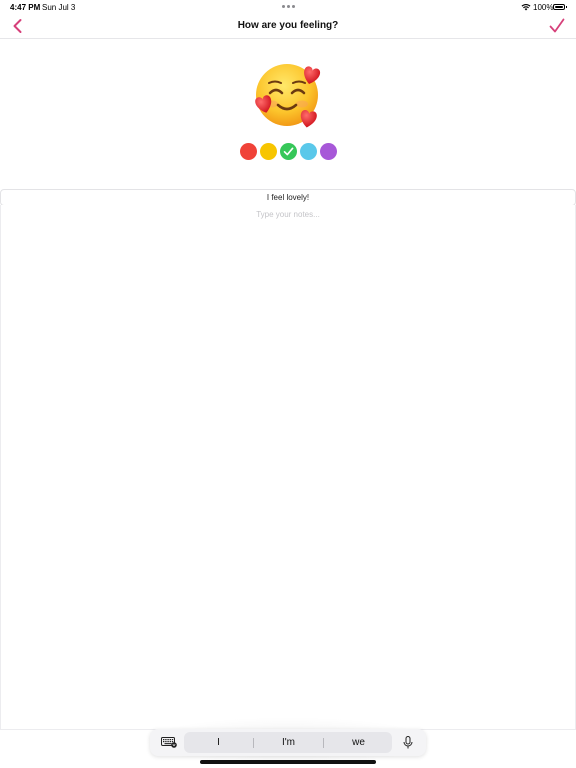  I want to click on multitasking-dots-icon, so click(288, 7).